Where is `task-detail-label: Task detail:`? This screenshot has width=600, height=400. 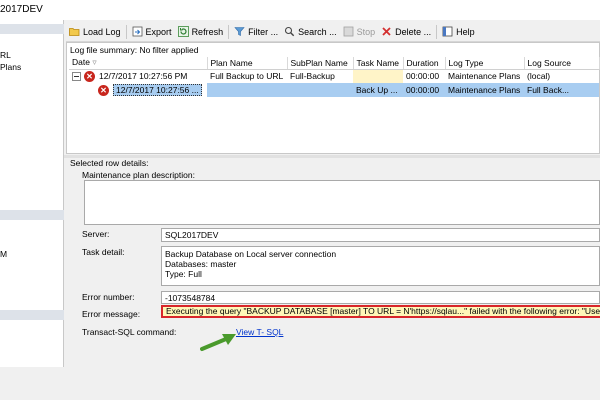
task-detail-label: Task detail: is located at coordinates (103, 252).